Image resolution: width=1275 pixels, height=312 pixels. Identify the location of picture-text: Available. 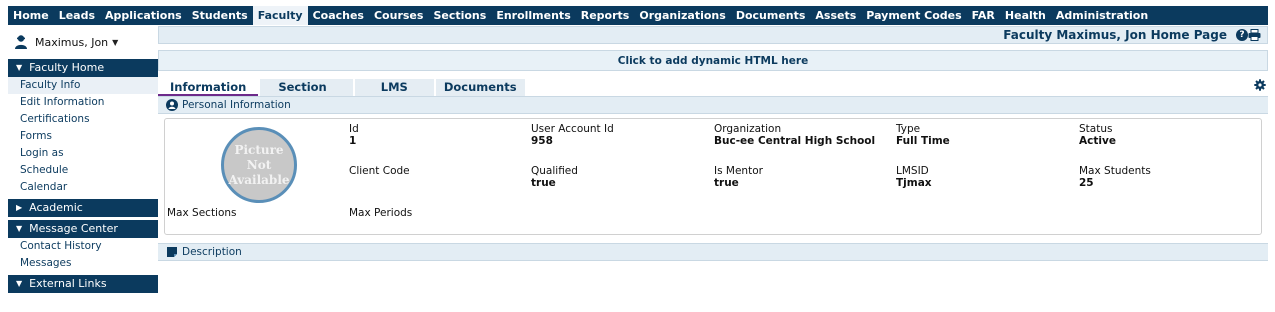
(259, 179).